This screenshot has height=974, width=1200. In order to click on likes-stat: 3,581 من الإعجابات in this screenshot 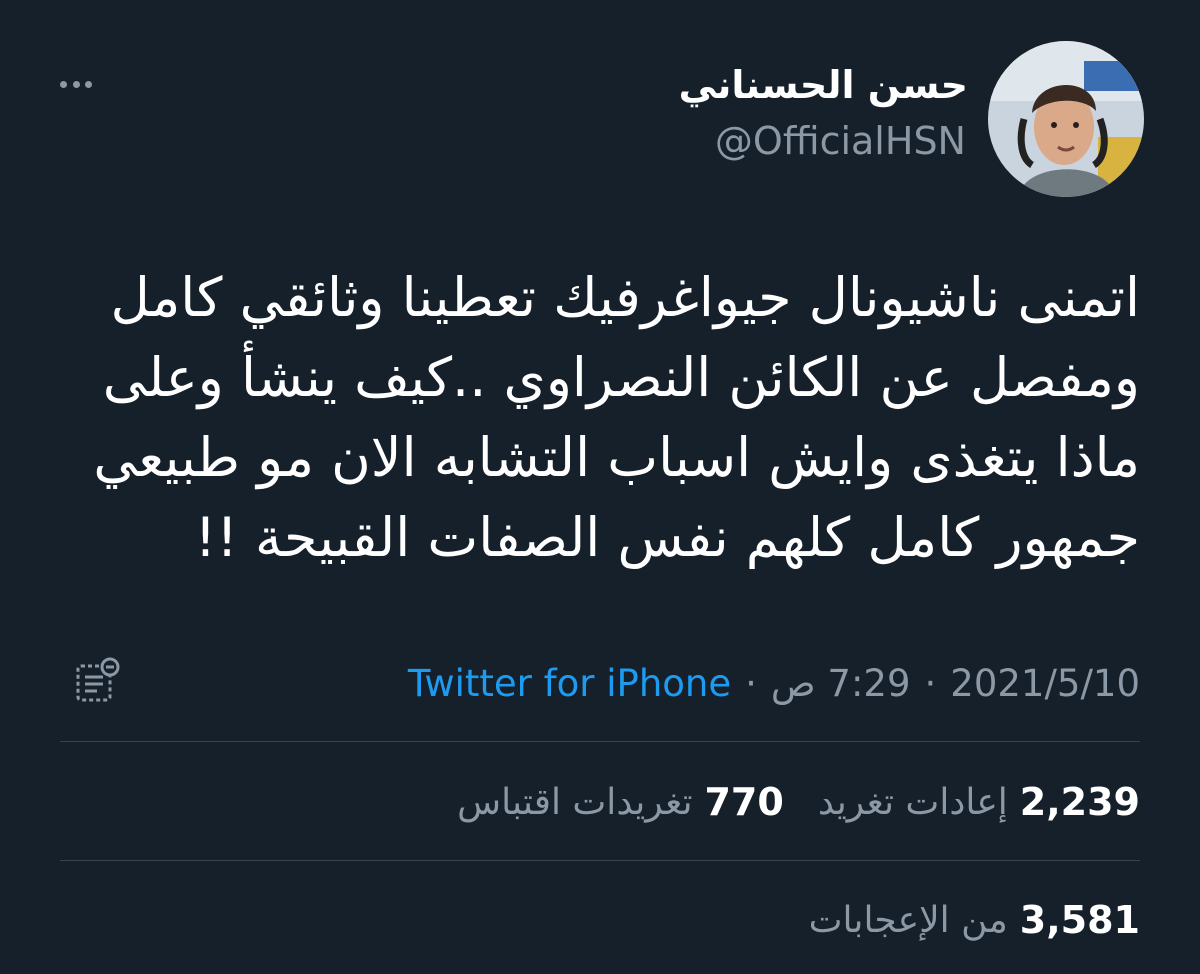, I will do `click(974, 920)`.